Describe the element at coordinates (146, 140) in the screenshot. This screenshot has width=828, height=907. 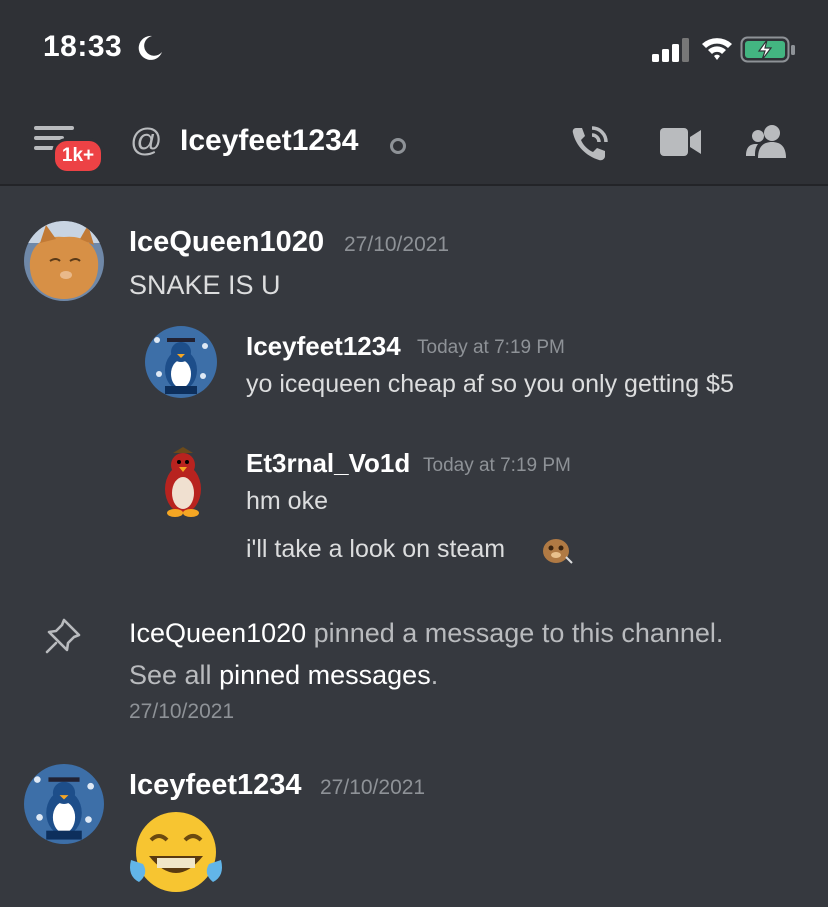
I see `at-icon: @` at that location.